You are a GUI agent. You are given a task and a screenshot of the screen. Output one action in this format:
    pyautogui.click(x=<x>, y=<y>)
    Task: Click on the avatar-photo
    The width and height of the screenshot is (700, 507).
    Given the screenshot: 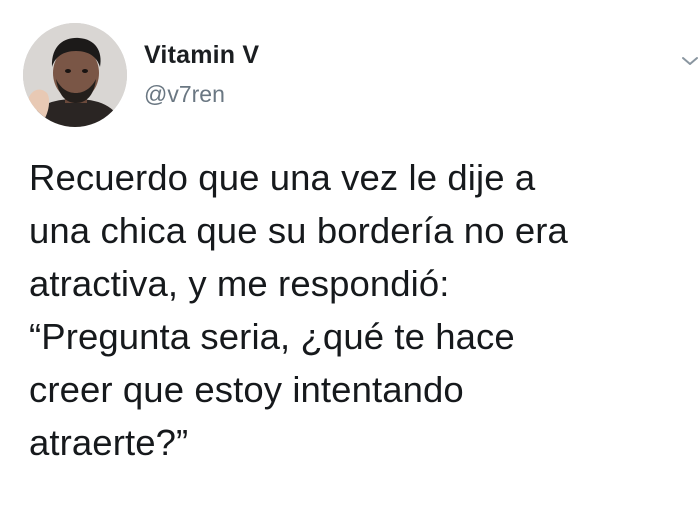 What is the action you would take?
    pyautogui.click(x=75, y=75)
    